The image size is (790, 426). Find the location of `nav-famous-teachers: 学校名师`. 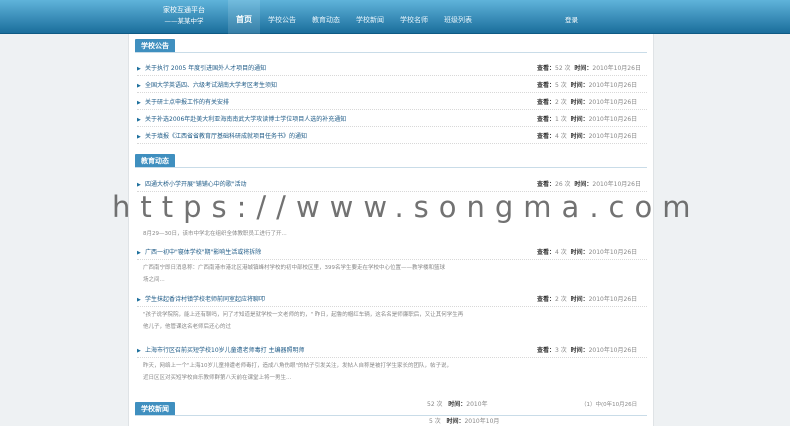

nav-famous-teachers: 学校名师 is located at coordinates (414, 17).